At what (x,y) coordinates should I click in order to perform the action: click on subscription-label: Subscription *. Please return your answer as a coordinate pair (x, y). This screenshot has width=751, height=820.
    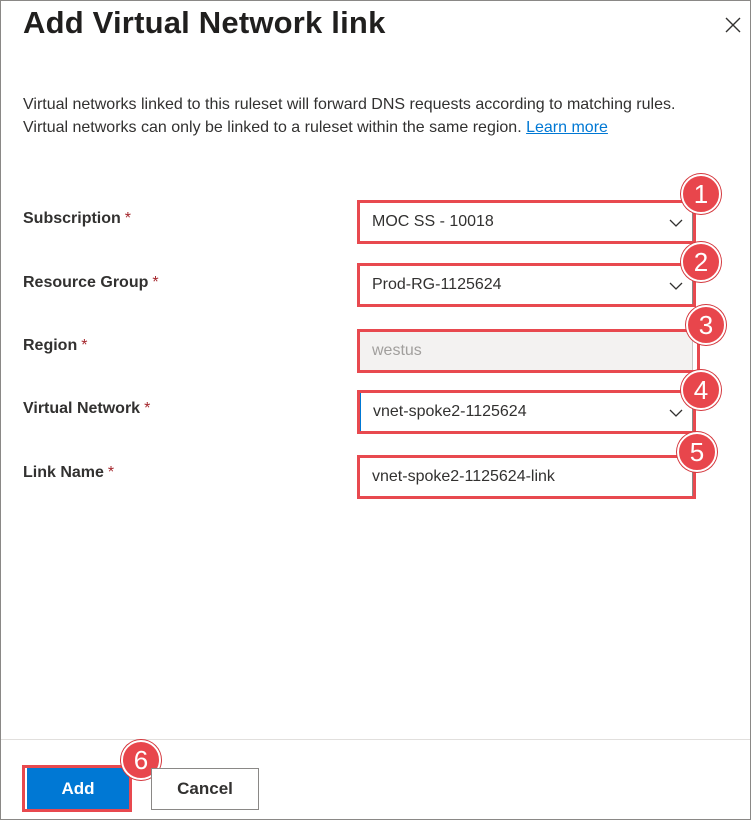
    Looking at the image, I should click on (77, 219).